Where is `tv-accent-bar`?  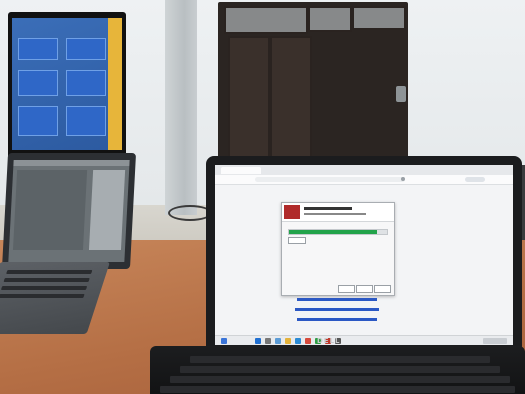 tv-accent-bar is located at coordinates (115, 84).